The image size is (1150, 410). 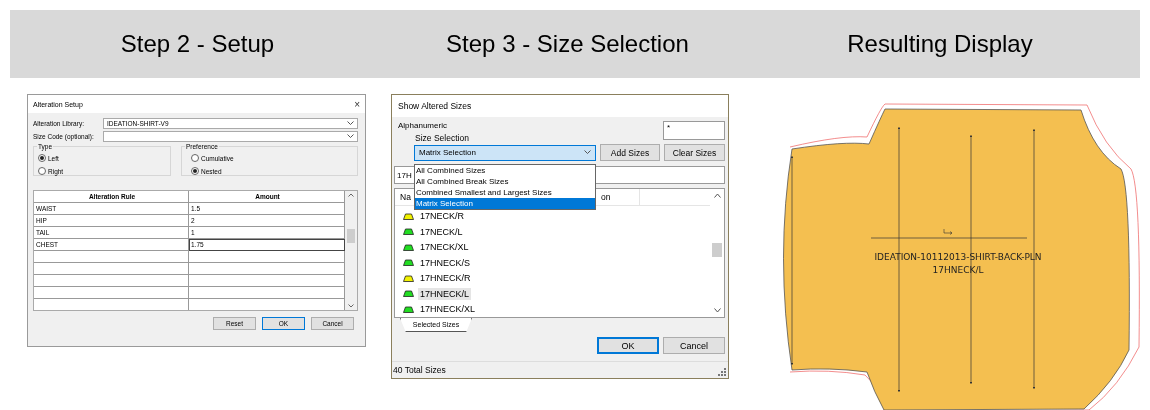 What do you see at coordinates (442, 138) in the screenshot?
I see `field-label: Size Selection` at bounding box center [442, 138].